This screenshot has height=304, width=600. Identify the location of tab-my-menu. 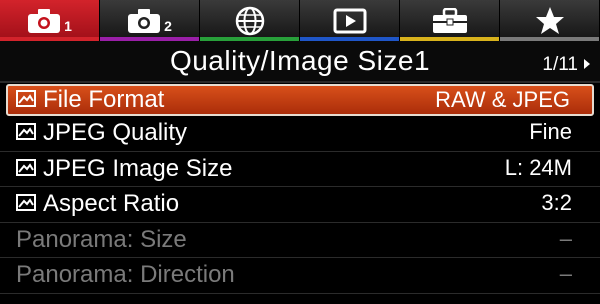
(550, 20).